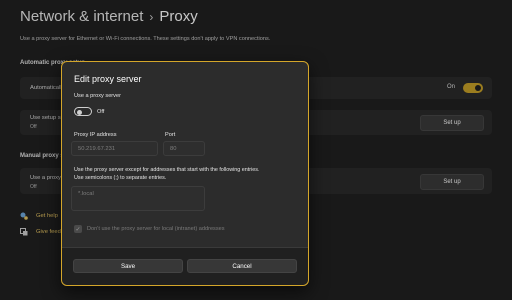 Image resolution: width=512 pixels, height=300 pixels. Describe the element at coordinates (185, 266) in the screenshot. I see `dialog-footer: Save Cancel` at that location.